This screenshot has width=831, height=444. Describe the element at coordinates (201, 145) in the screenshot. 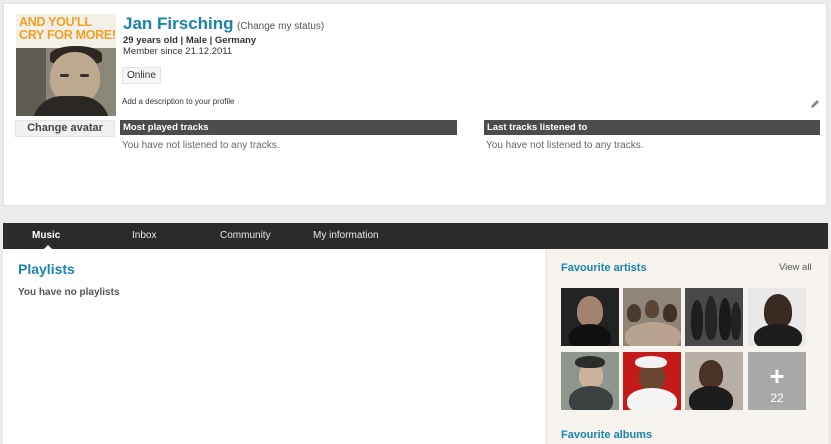

I see `most-played-empty: You have not listened to any tracks.` at that location.